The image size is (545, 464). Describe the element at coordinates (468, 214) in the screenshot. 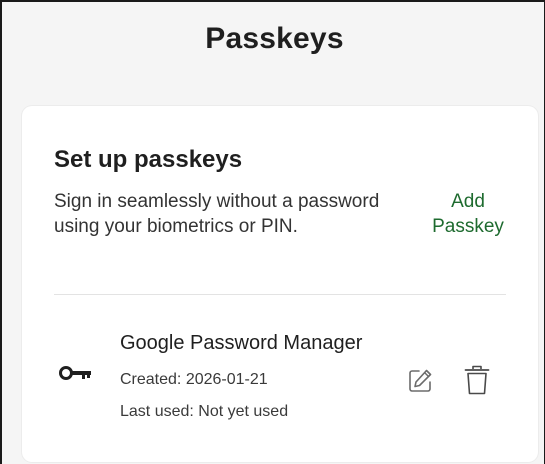

I see `add-passkey-button: Add Passkey` at that location.